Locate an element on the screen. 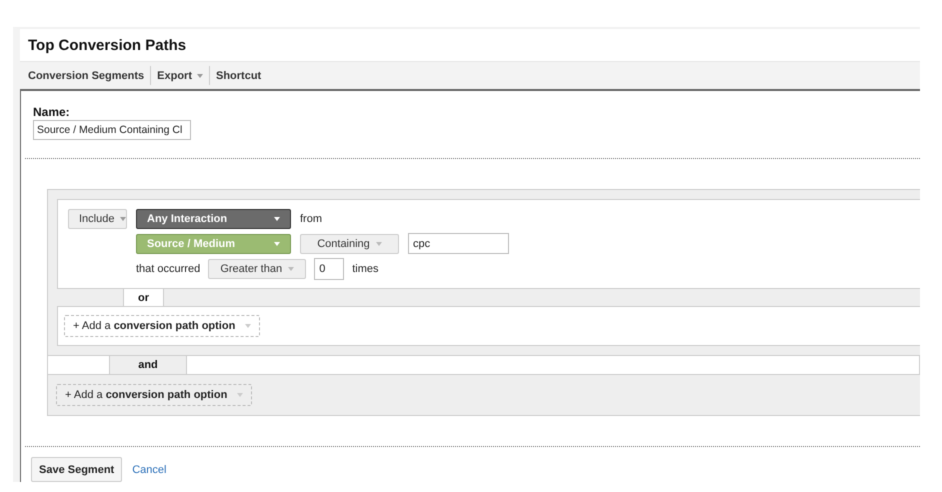  occurred-label: that occurred is located at coordinates (168, 269).